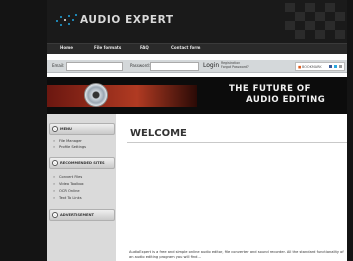 This screenshot has height=261, width=353. I want to click on sidebar-menu-header: › MENU, so click(82, 129).